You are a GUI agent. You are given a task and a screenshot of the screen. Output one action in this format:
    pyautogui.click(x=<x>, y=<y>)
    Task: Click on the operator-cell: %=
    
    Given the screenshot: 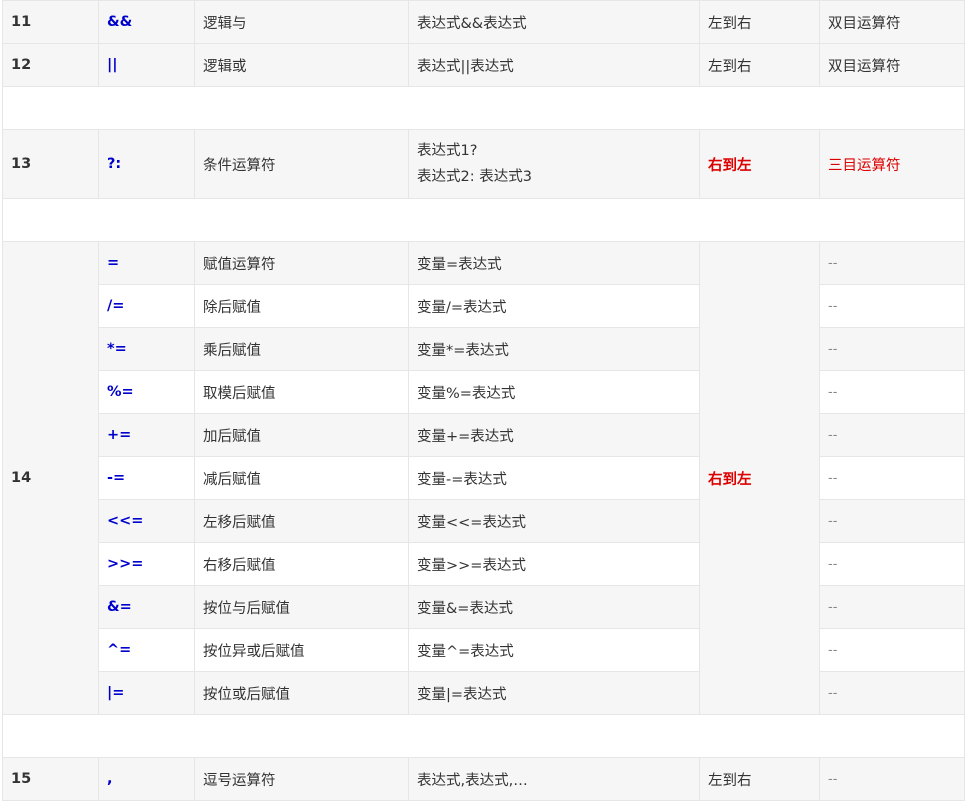 What is the action you would take?
    pyautogui.click(x=146, y=392)
    